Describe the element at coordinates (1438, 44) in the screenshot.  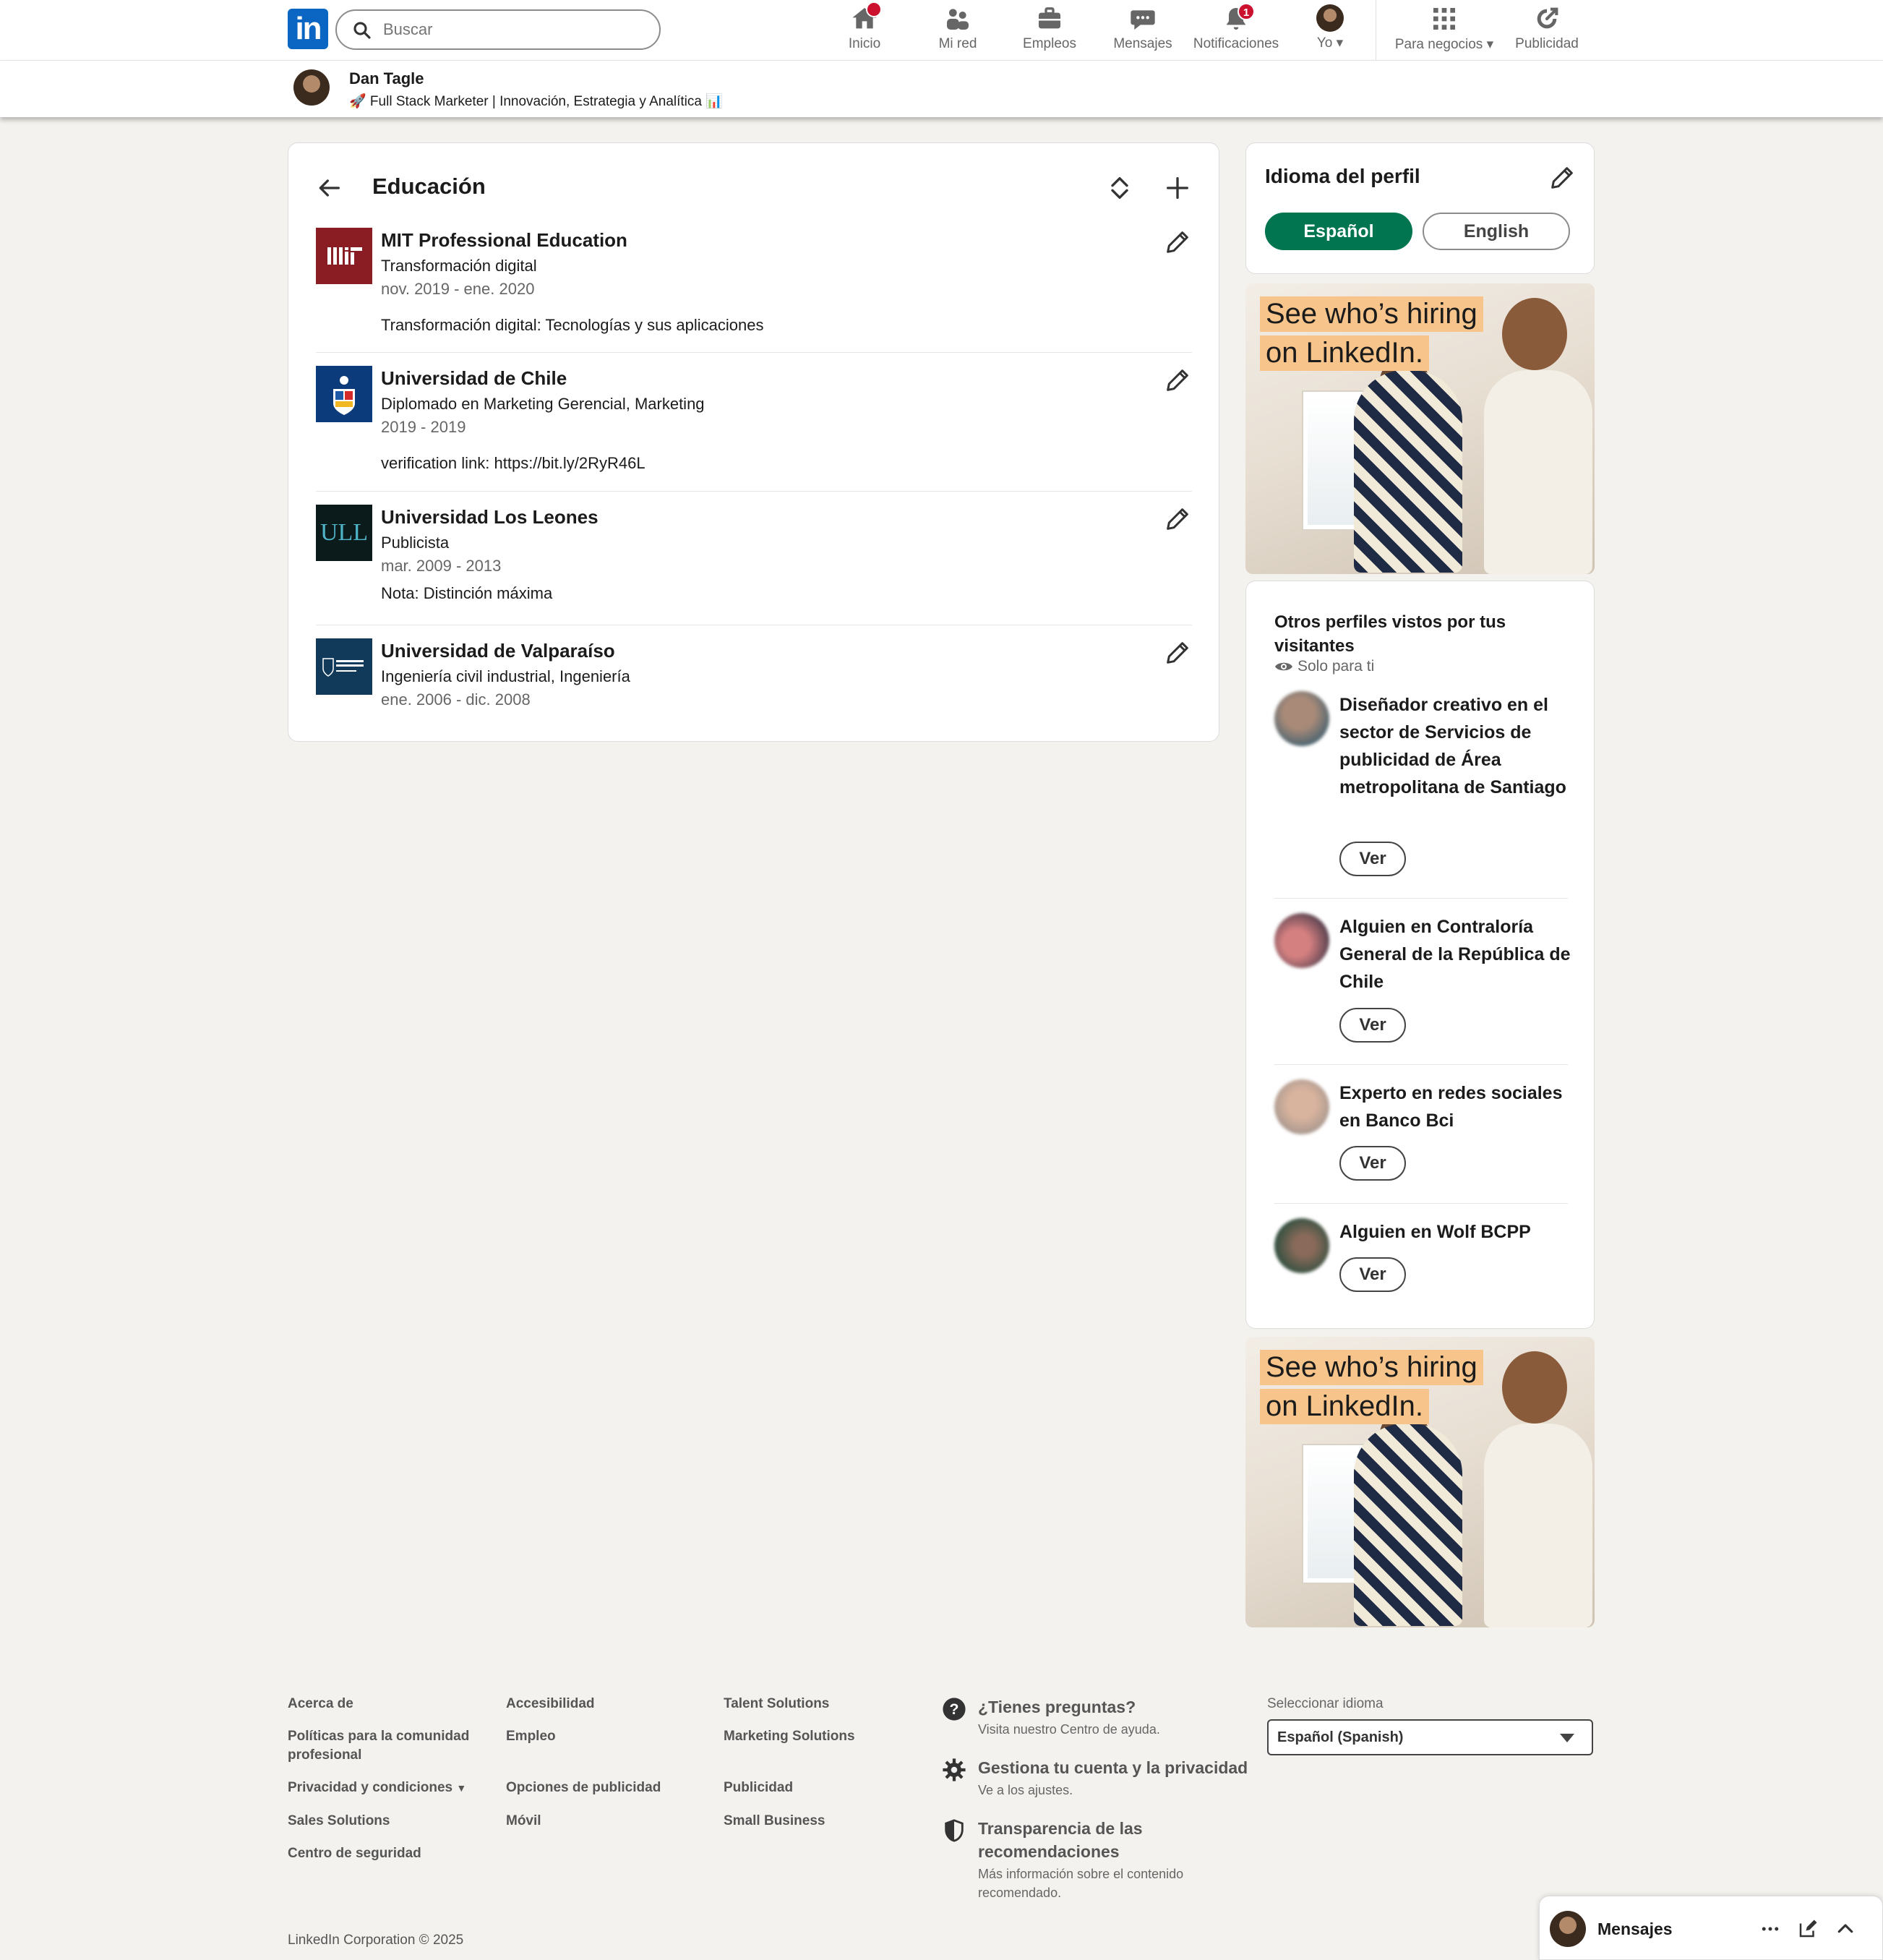
I see `nav-label: Para negocios` at that location.